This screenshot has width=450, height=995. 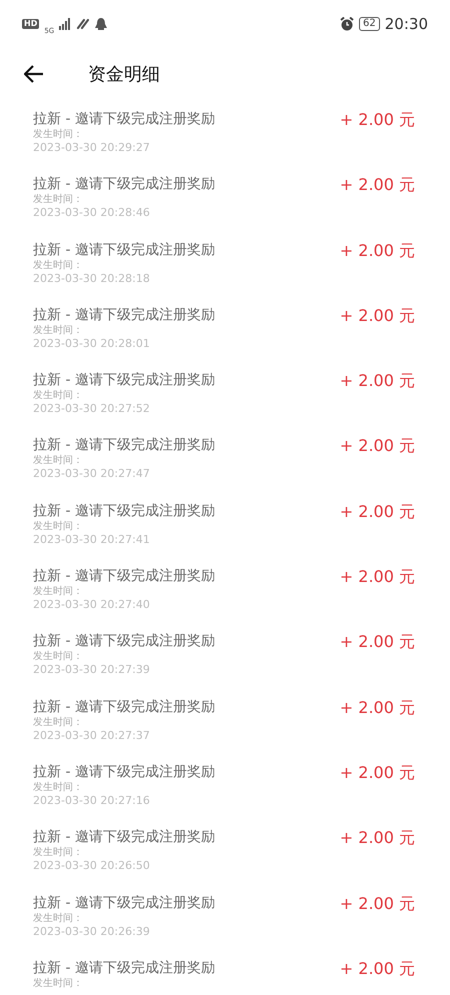 I want to click on record-time: 2023-03-30 20:27:40, so click(x=92, y=605).